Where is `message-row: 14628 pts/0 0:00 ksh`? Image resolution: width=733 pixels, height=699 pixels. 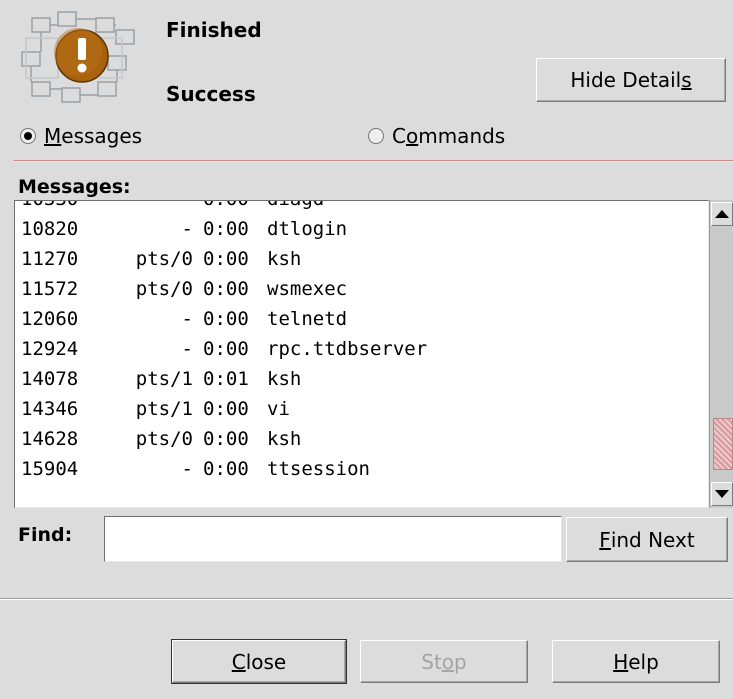 message-row: 14628 pts/0 0:00 ksh is located at coordinates (224, 439).